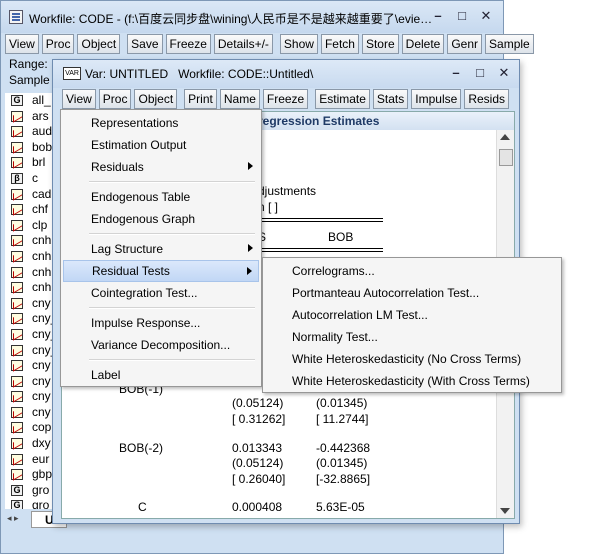 The height and width of the screenshot is (554, 600). Describe the element at coordinates (31, 132) in the screenshot. I see `workfile-object-item: aud` at that location.